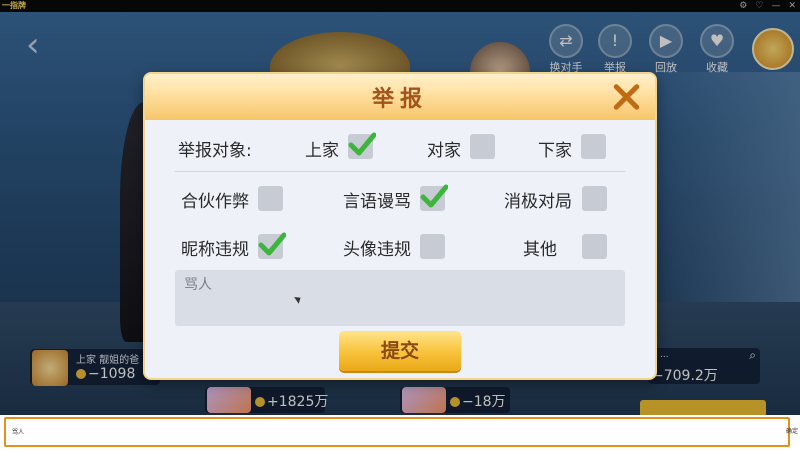 The width and height of the screenshot is (800, 450). I want to click on target-opposite-checkbox, so click(482, 146).